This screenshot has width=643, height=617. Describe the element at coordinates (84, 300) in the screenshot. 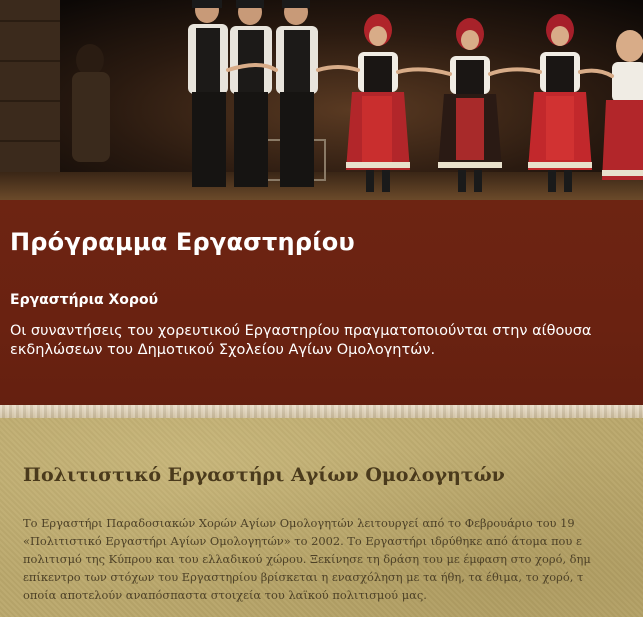

I see `section-subtitle: Εργαστήρια Χορού` at that location.